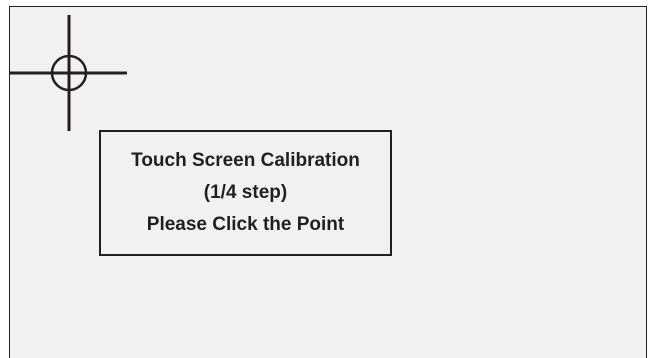  Describe the element at coordinates (245, 224) in the screenshot. I see `calibration-instruction: Please Click the Point` at that location.